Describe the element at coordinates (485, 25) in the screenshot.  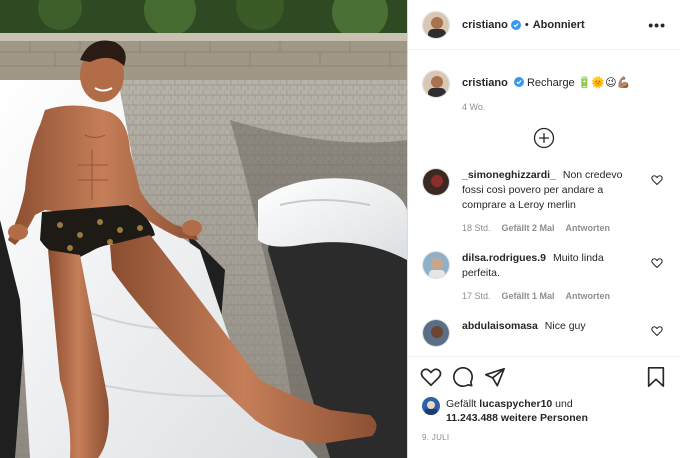
I see `header-username: cristiano` at that location.